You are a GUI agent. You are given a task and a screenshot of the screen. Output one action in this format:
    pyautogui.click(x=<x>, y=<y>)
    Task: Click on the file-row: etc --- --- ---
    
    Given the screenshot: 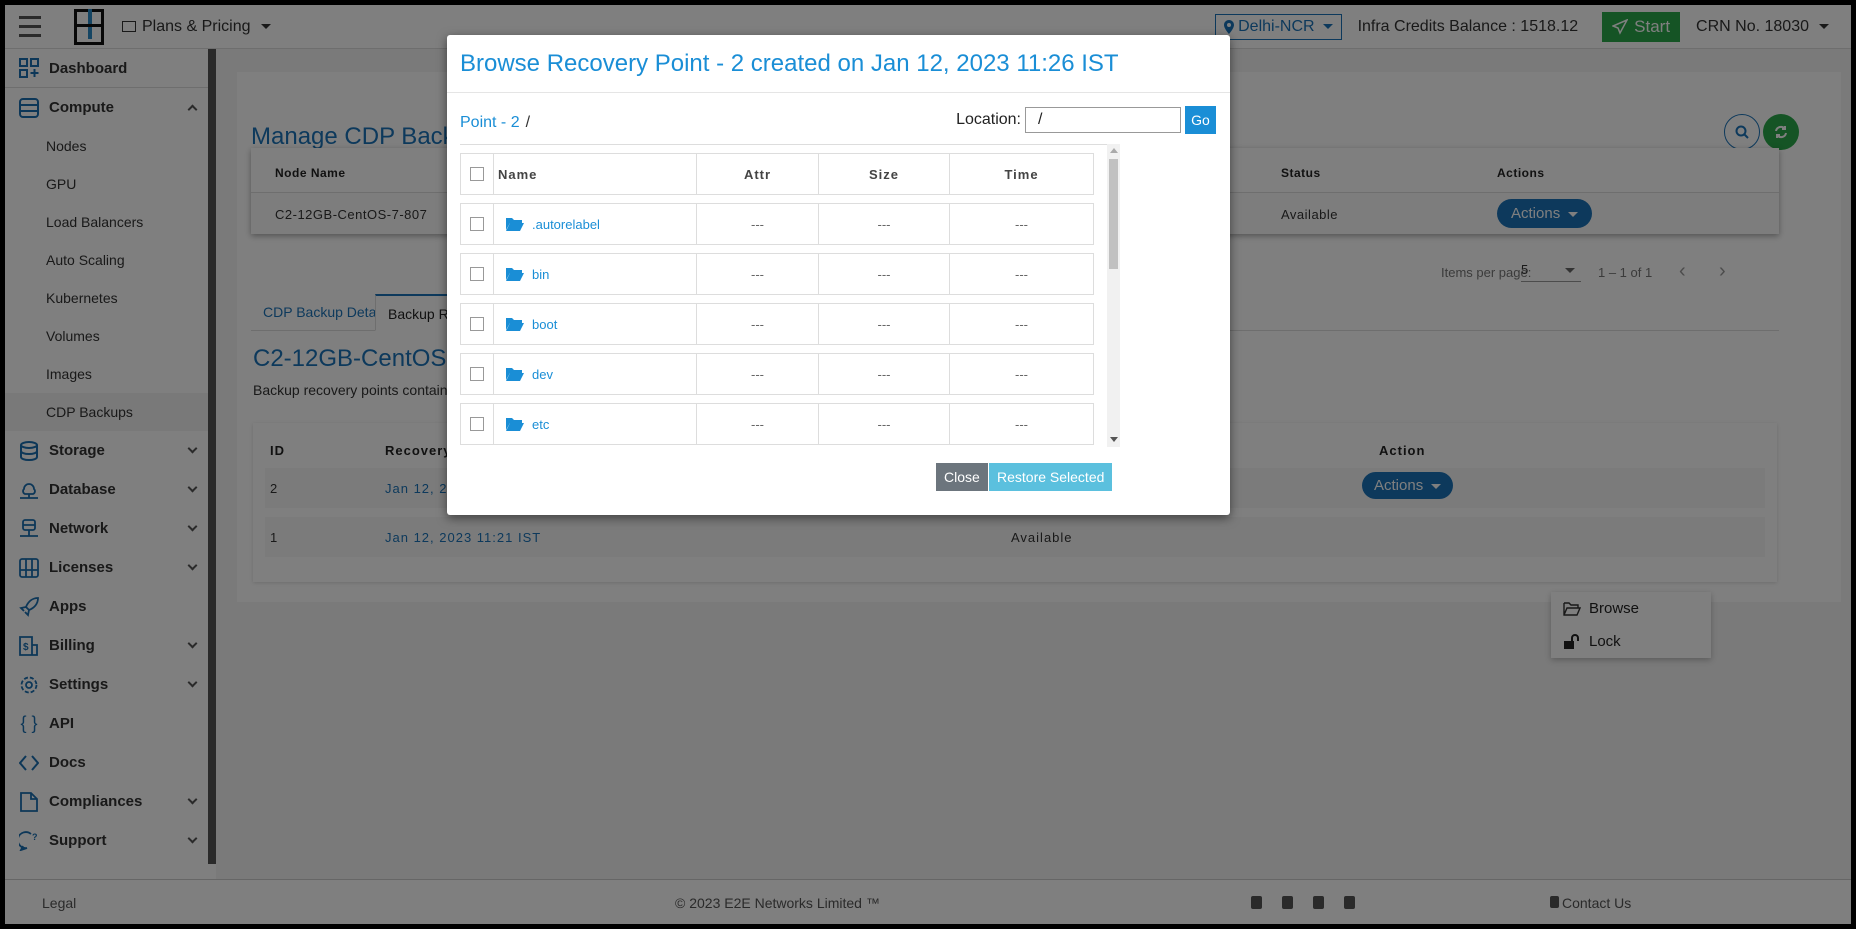 What is the action you would take?
    pyautogui.click(x=777, y=424)
    